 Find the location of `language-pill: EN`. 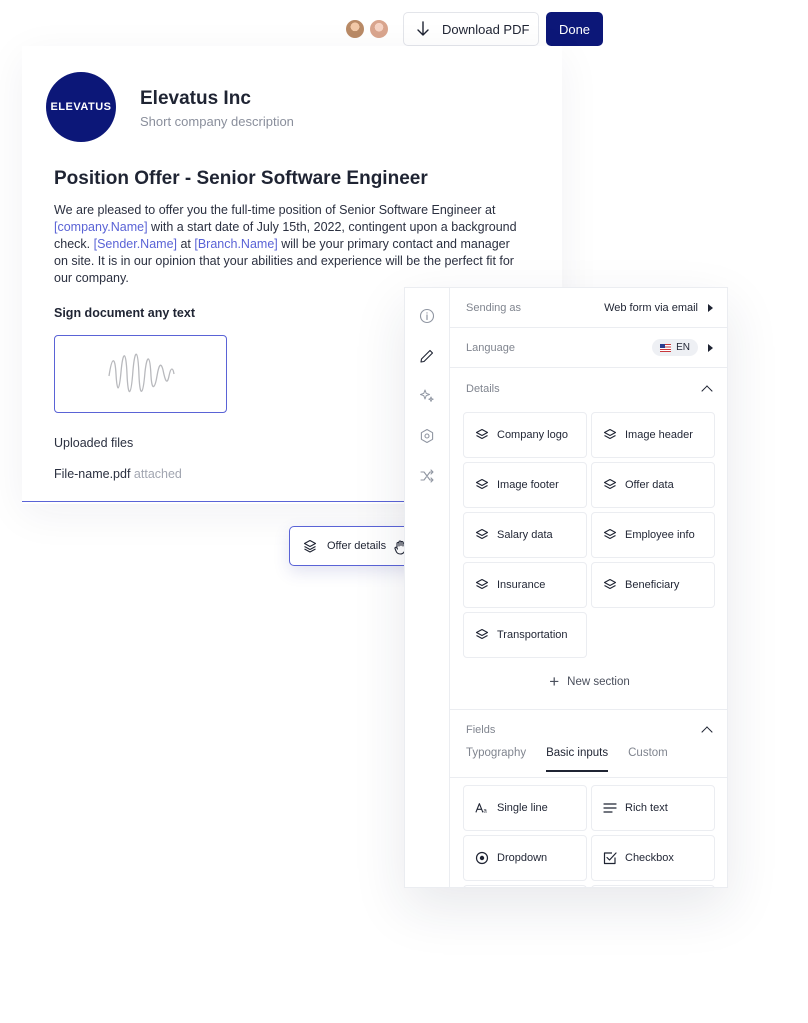

language-pill: EN is located at coordinates (675, 347).